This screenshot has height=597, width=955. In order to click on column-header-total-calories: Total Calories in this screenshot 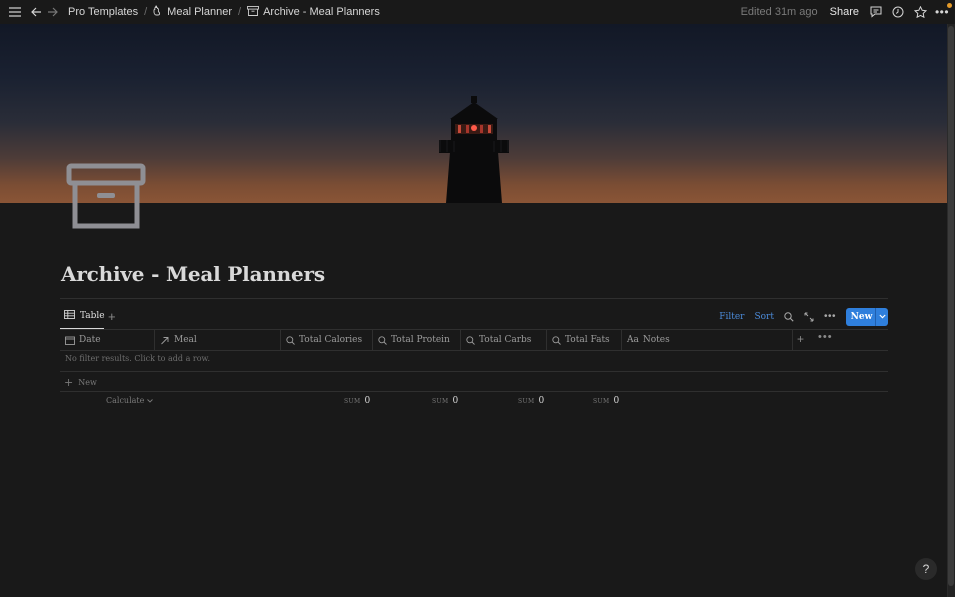, I will do `click(327, 340)`.